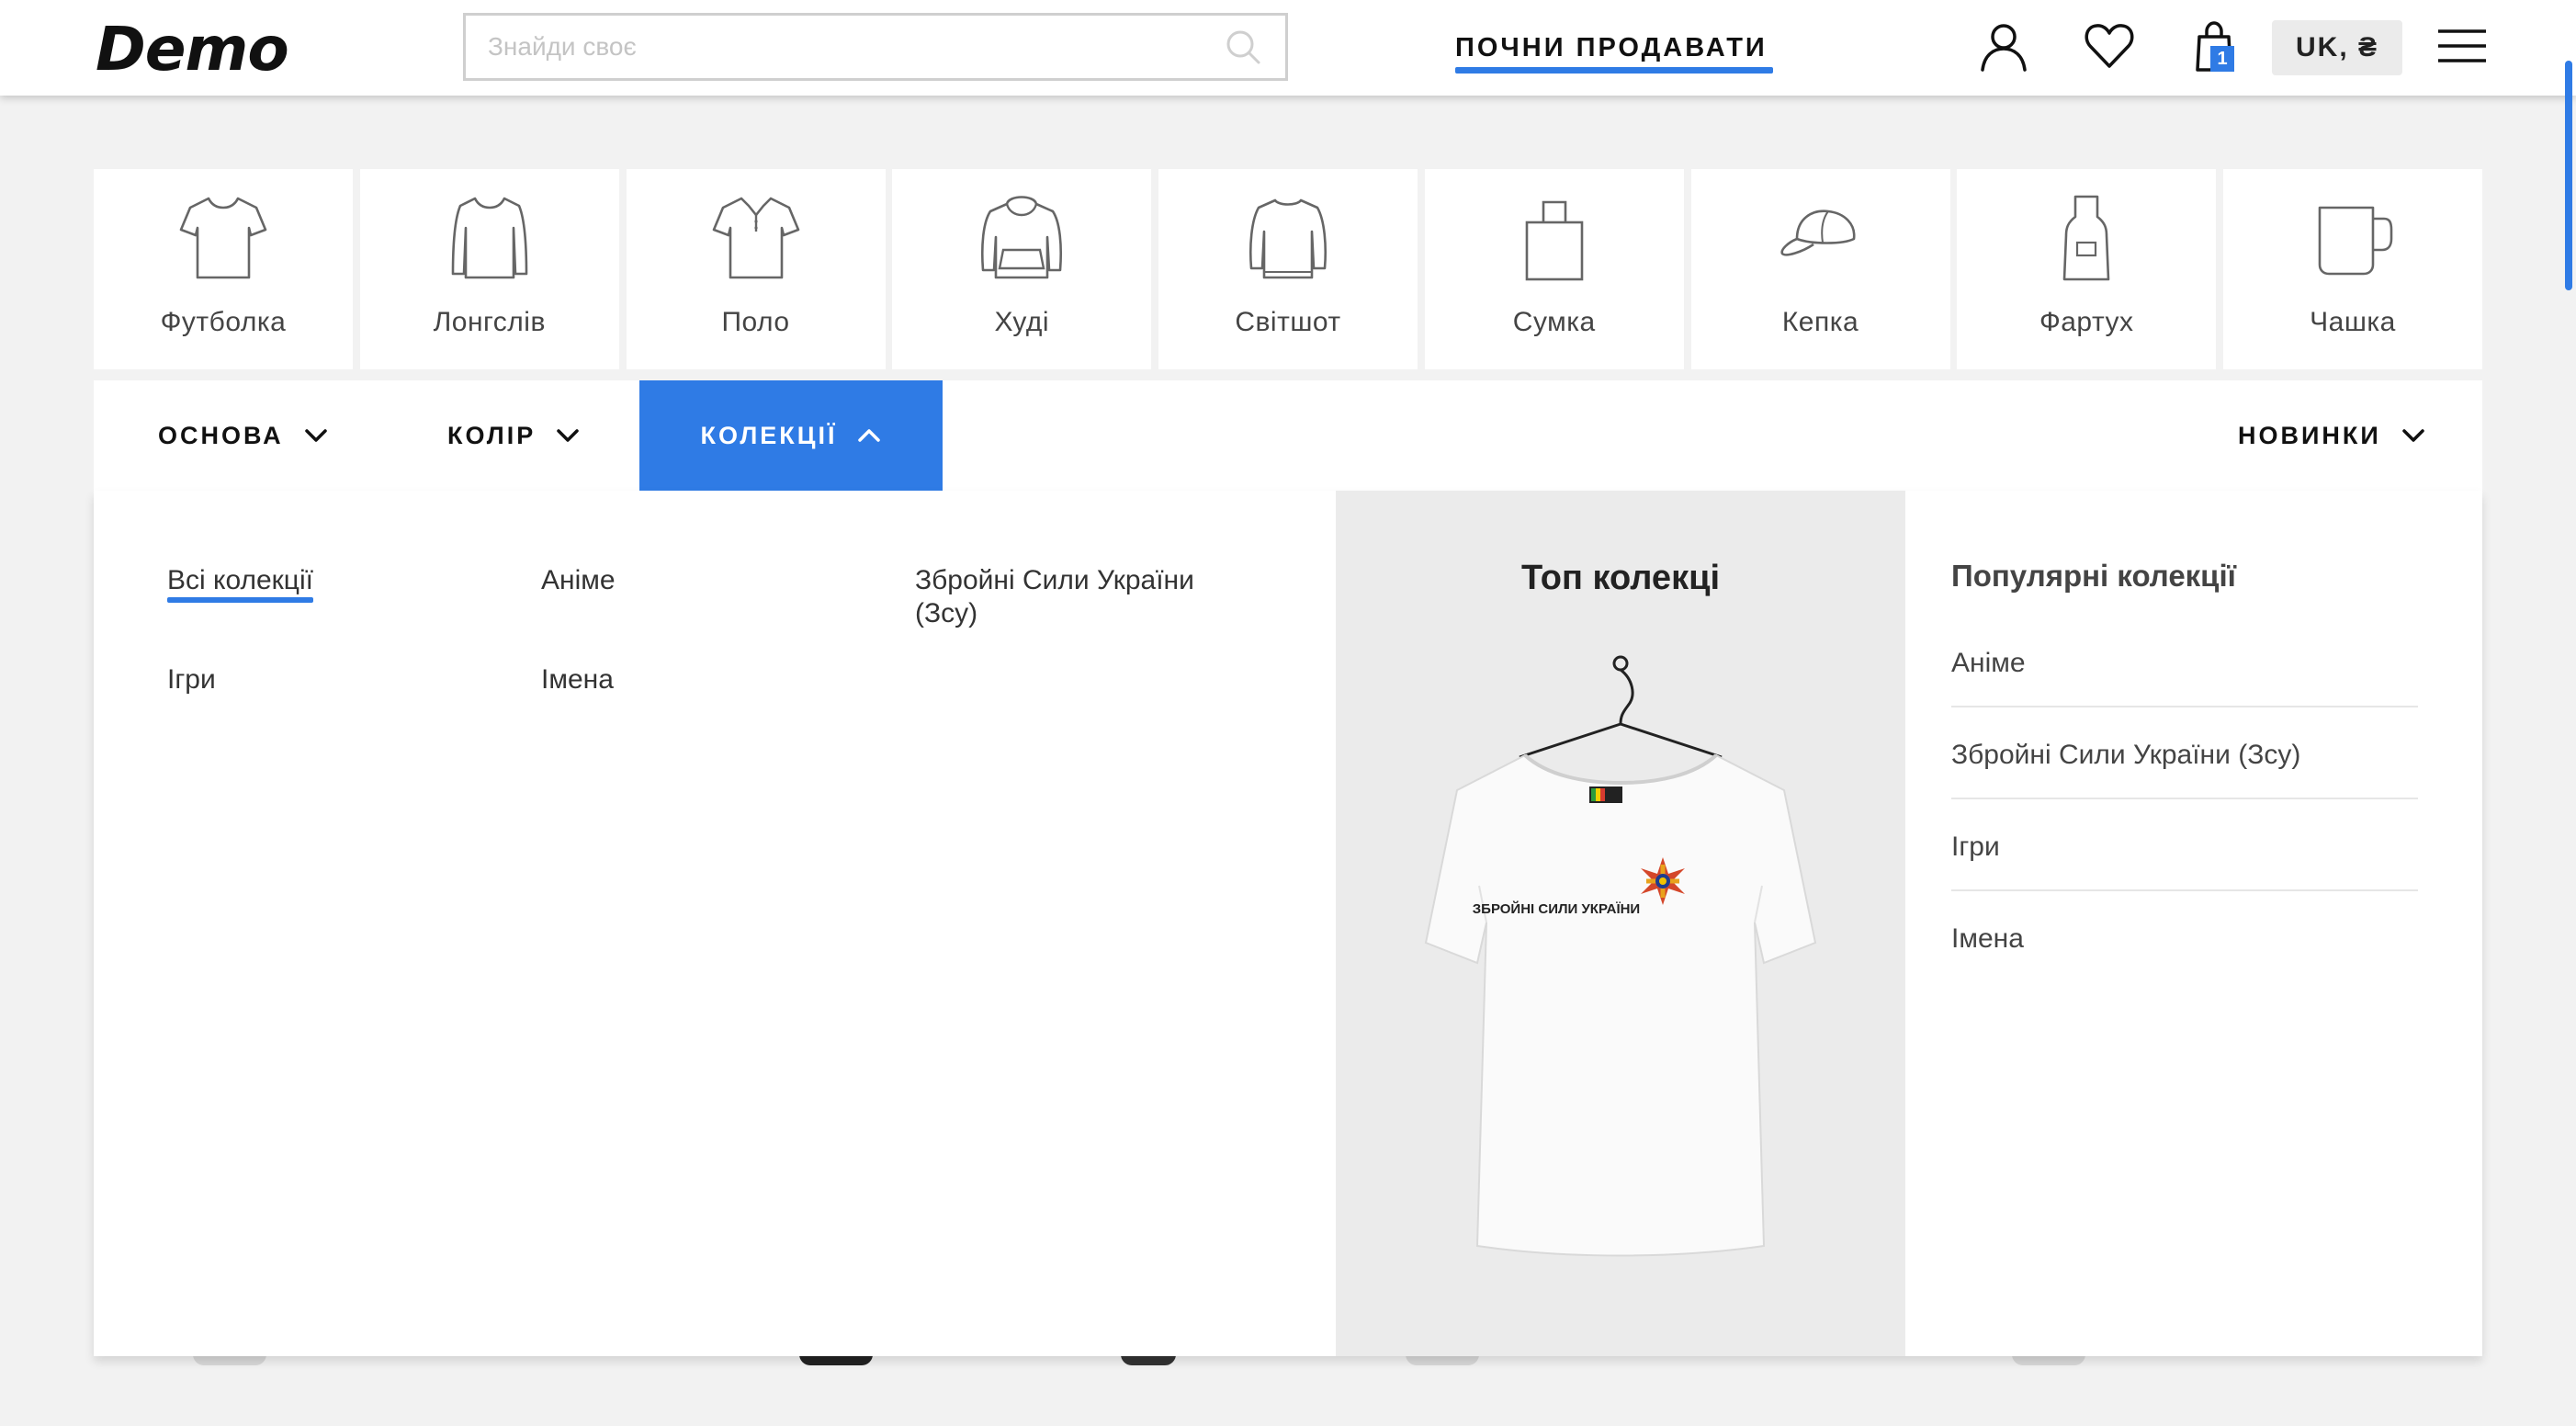 The height and width of the screenshot is (1426, 2576). Describe the element at coordinates (577, 679) in the screenshot. I see `collection-link-names: Імена` at that location.